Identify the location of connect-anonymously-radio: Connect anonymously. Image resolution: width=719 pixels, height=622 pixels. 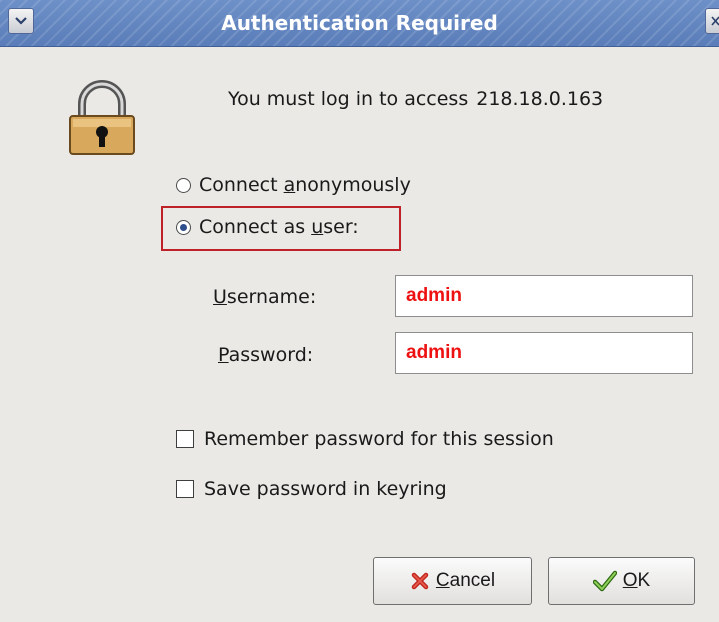
(293, 185).